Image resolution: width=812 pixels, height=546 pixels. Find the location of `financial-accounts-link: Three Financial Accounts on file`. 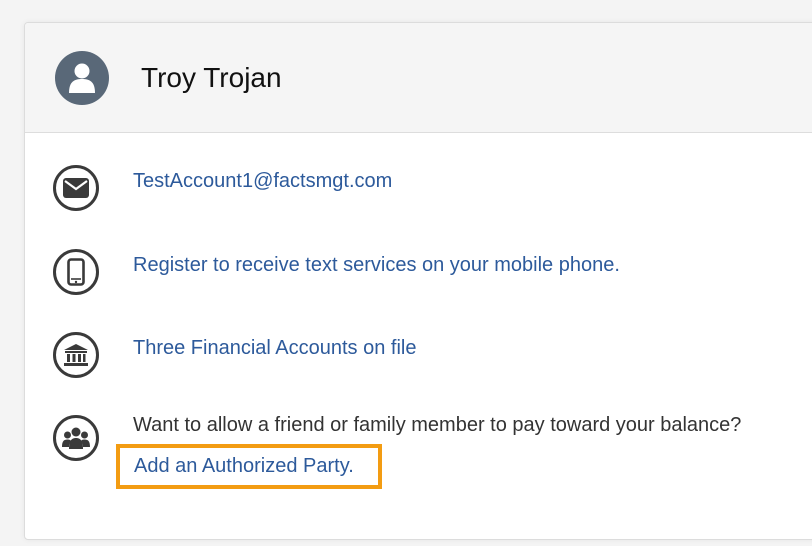

financial-accounts-link: Three Financial Accounts on file is located at coordinates (275, 348).